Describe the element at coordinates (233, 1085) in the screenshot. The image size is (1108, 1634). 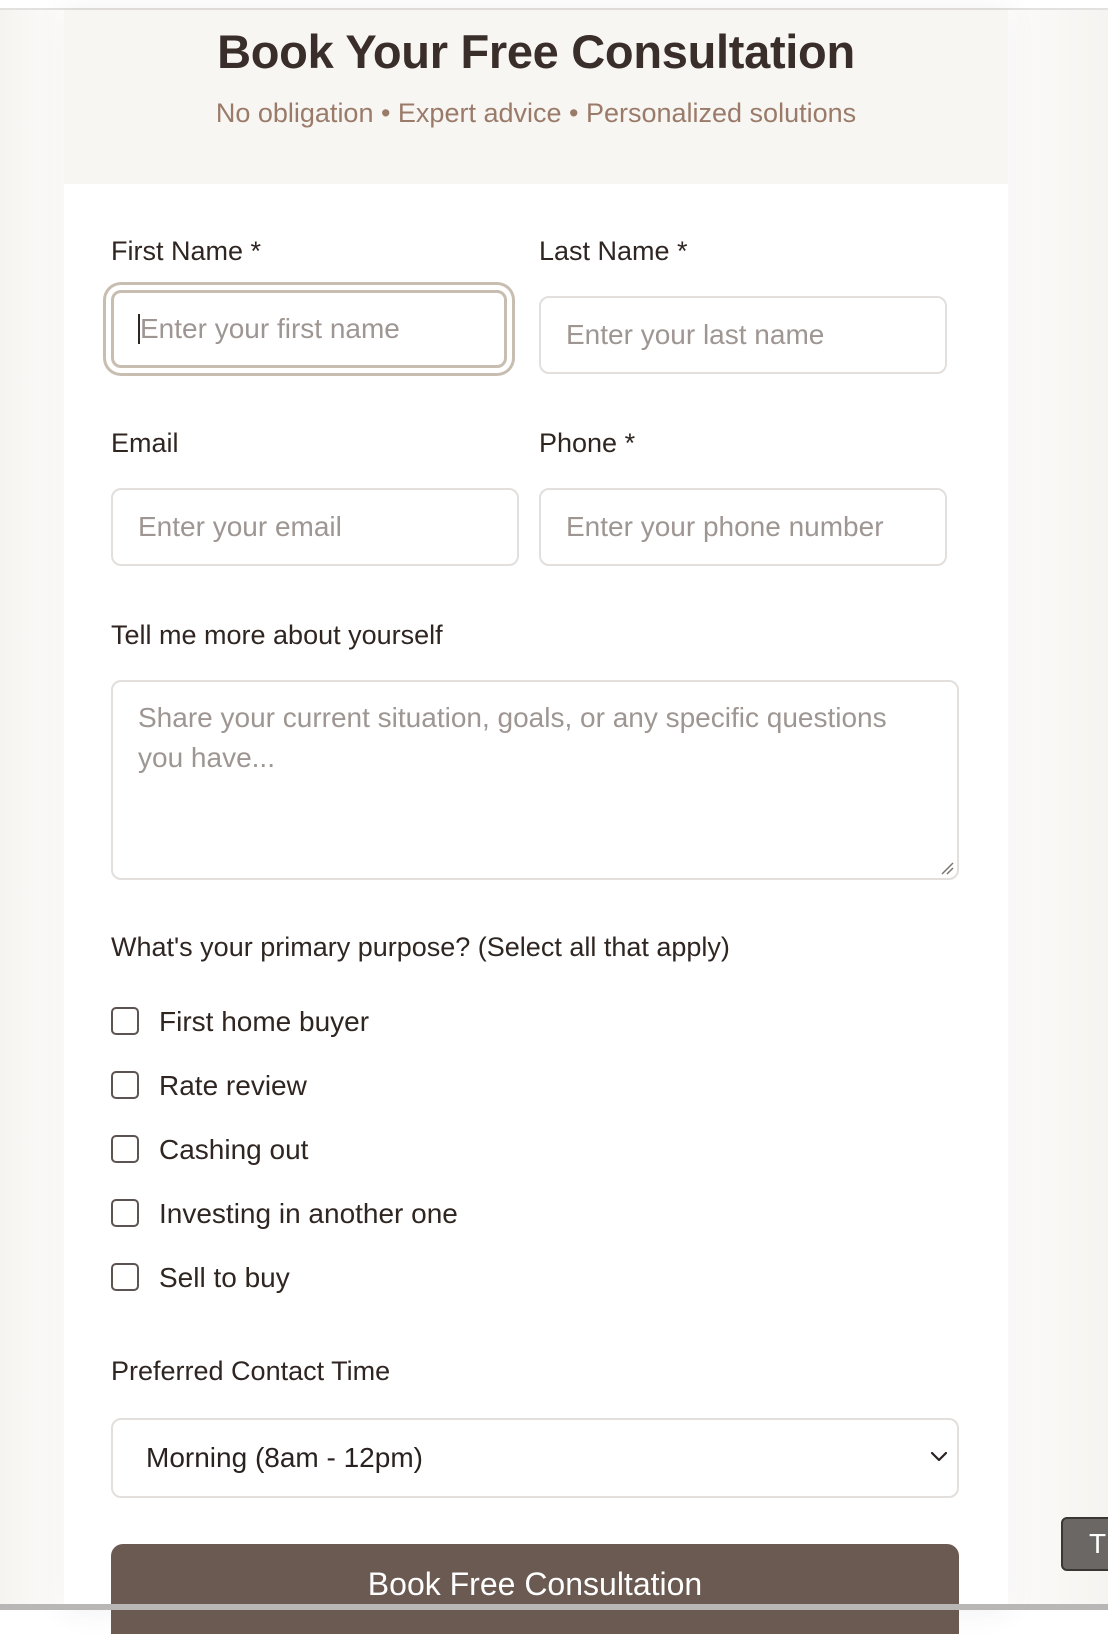
I see `checkbox-label: Rate review` at that location.